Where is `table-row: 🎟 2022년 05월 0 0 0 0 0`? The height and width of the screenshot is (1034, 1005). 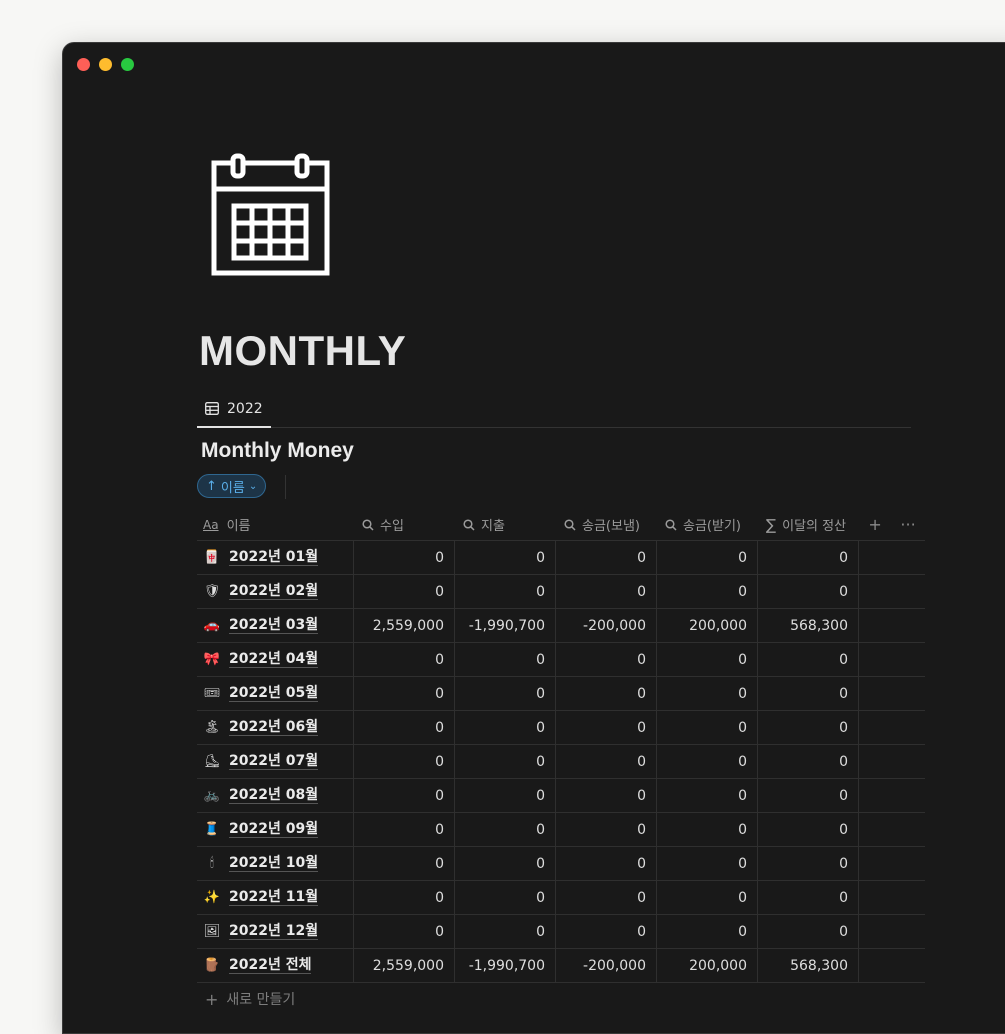 table-row: 🎟 2022년 05월 0 0 0 0 0 is located at coordinates (561, 694).